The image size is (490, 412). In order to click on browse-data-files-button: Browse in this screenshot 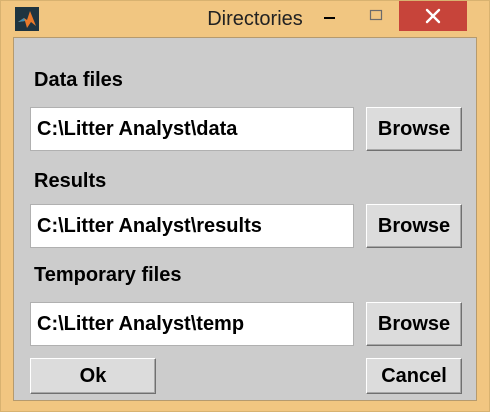, I will do `click(414, 129)`.